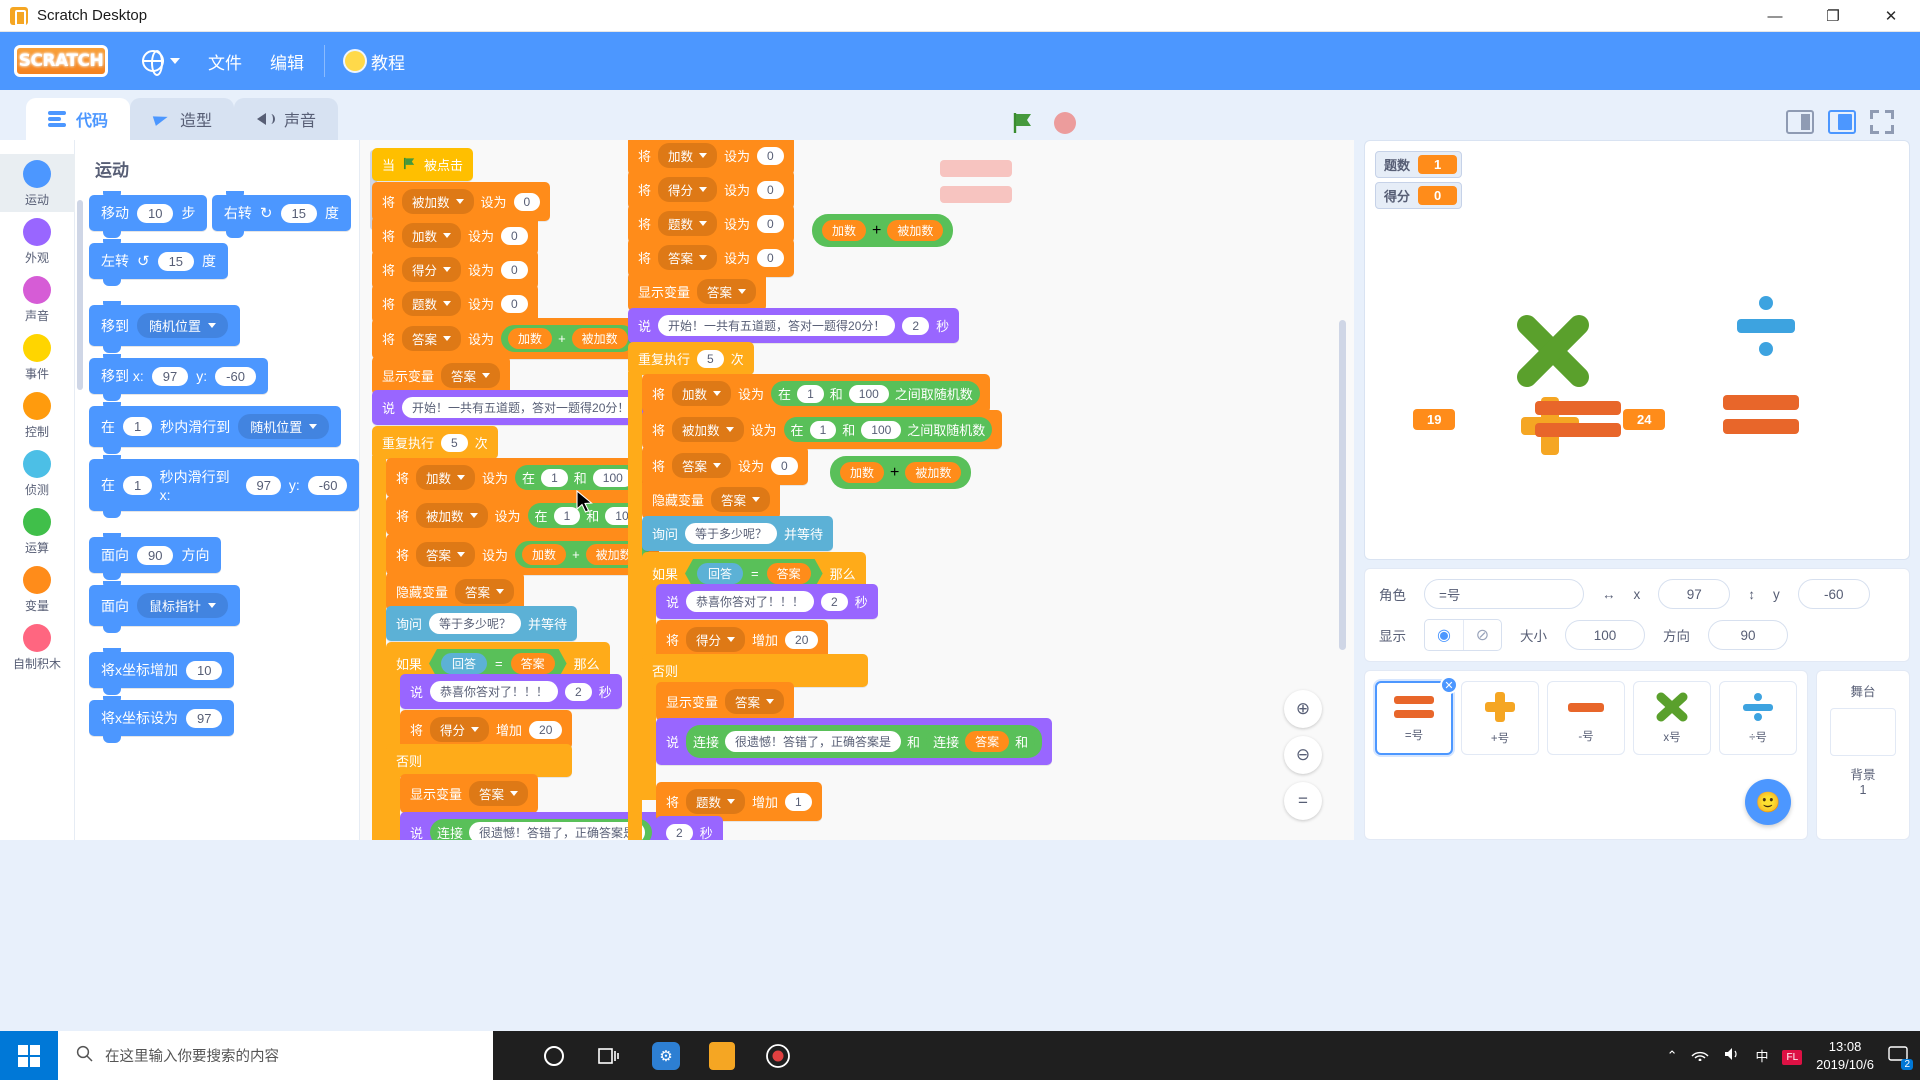 This screenshot has height=1080, width=1920. I want to click on goto-target-dropdown: 随机位置, so click(183, 325).